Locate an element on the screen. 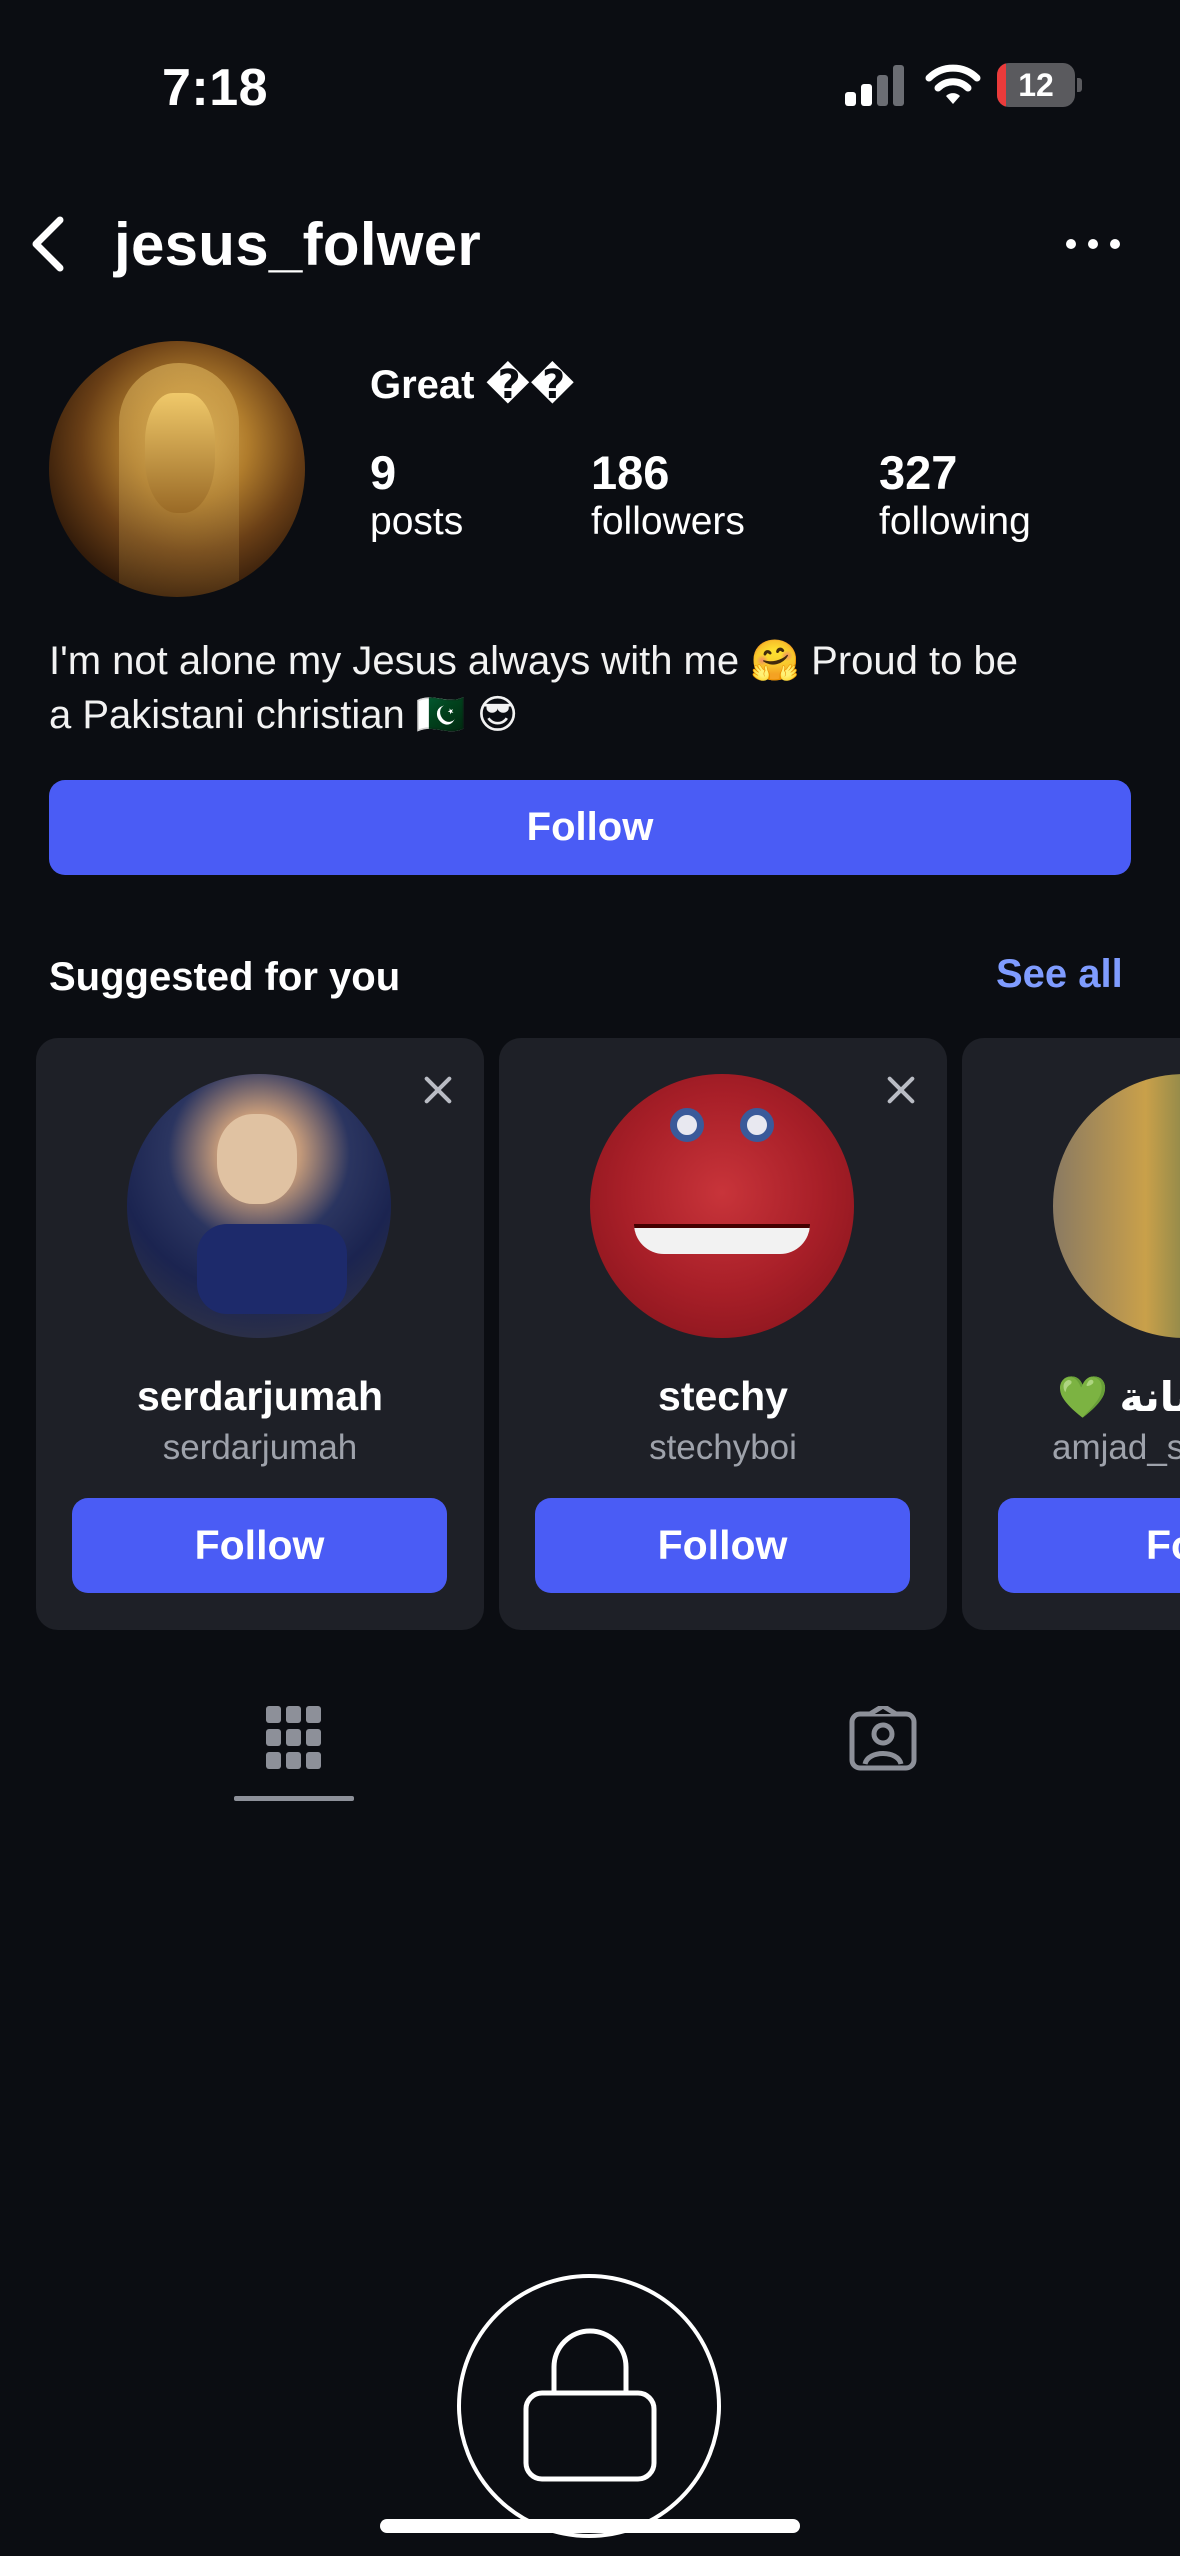  stat-posts-label: posts is located at coordinates (417, 521).